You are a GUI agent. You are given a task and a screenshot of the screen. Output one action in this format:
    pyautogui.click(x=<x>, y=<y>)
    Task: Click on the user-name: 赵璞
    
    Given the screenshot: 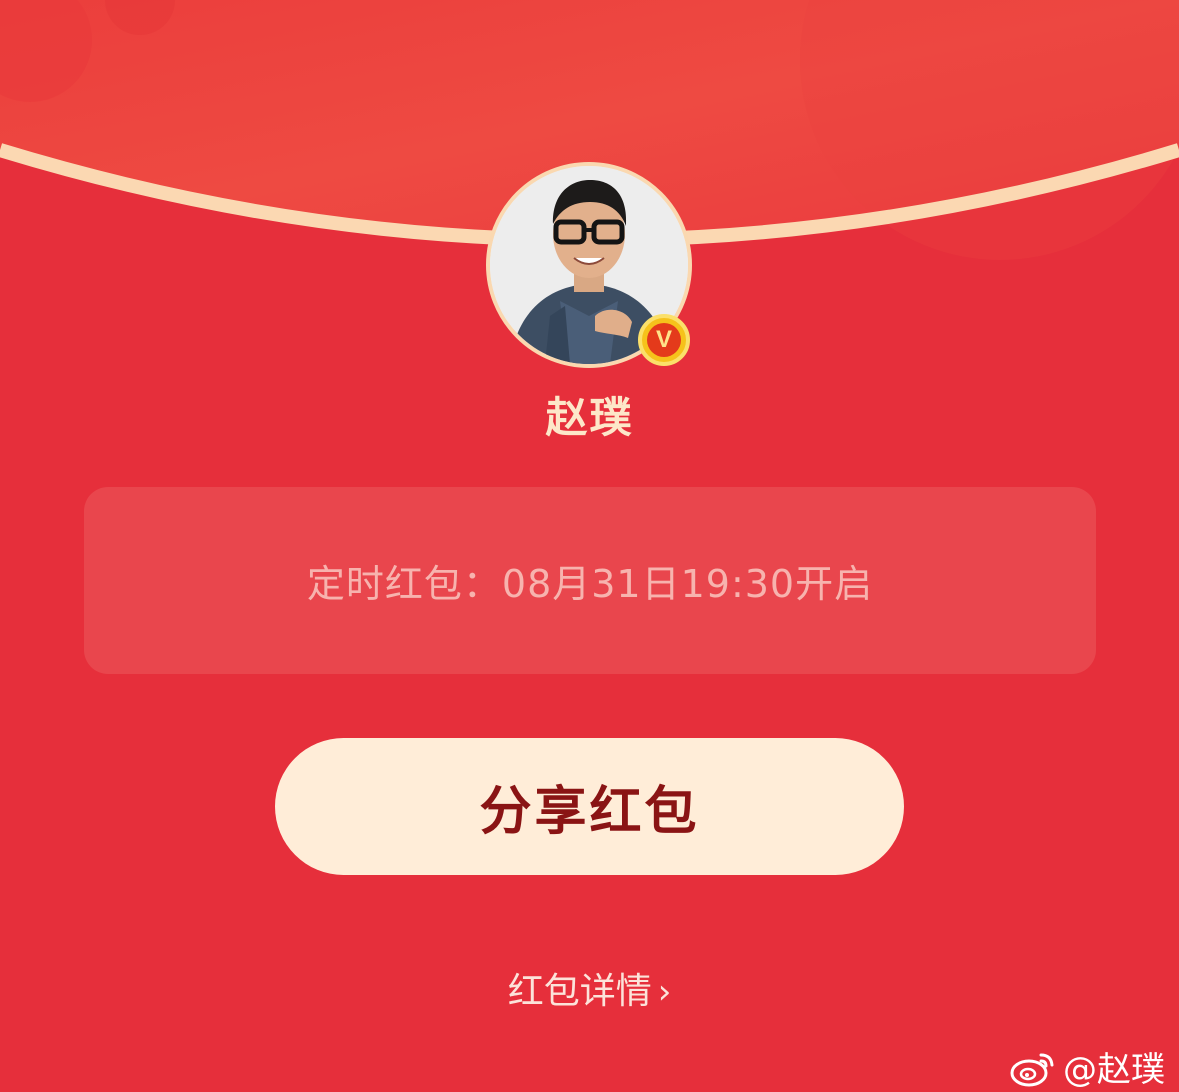 What is the action you would take?
    pyautogui.click(x=589, y=417)
    